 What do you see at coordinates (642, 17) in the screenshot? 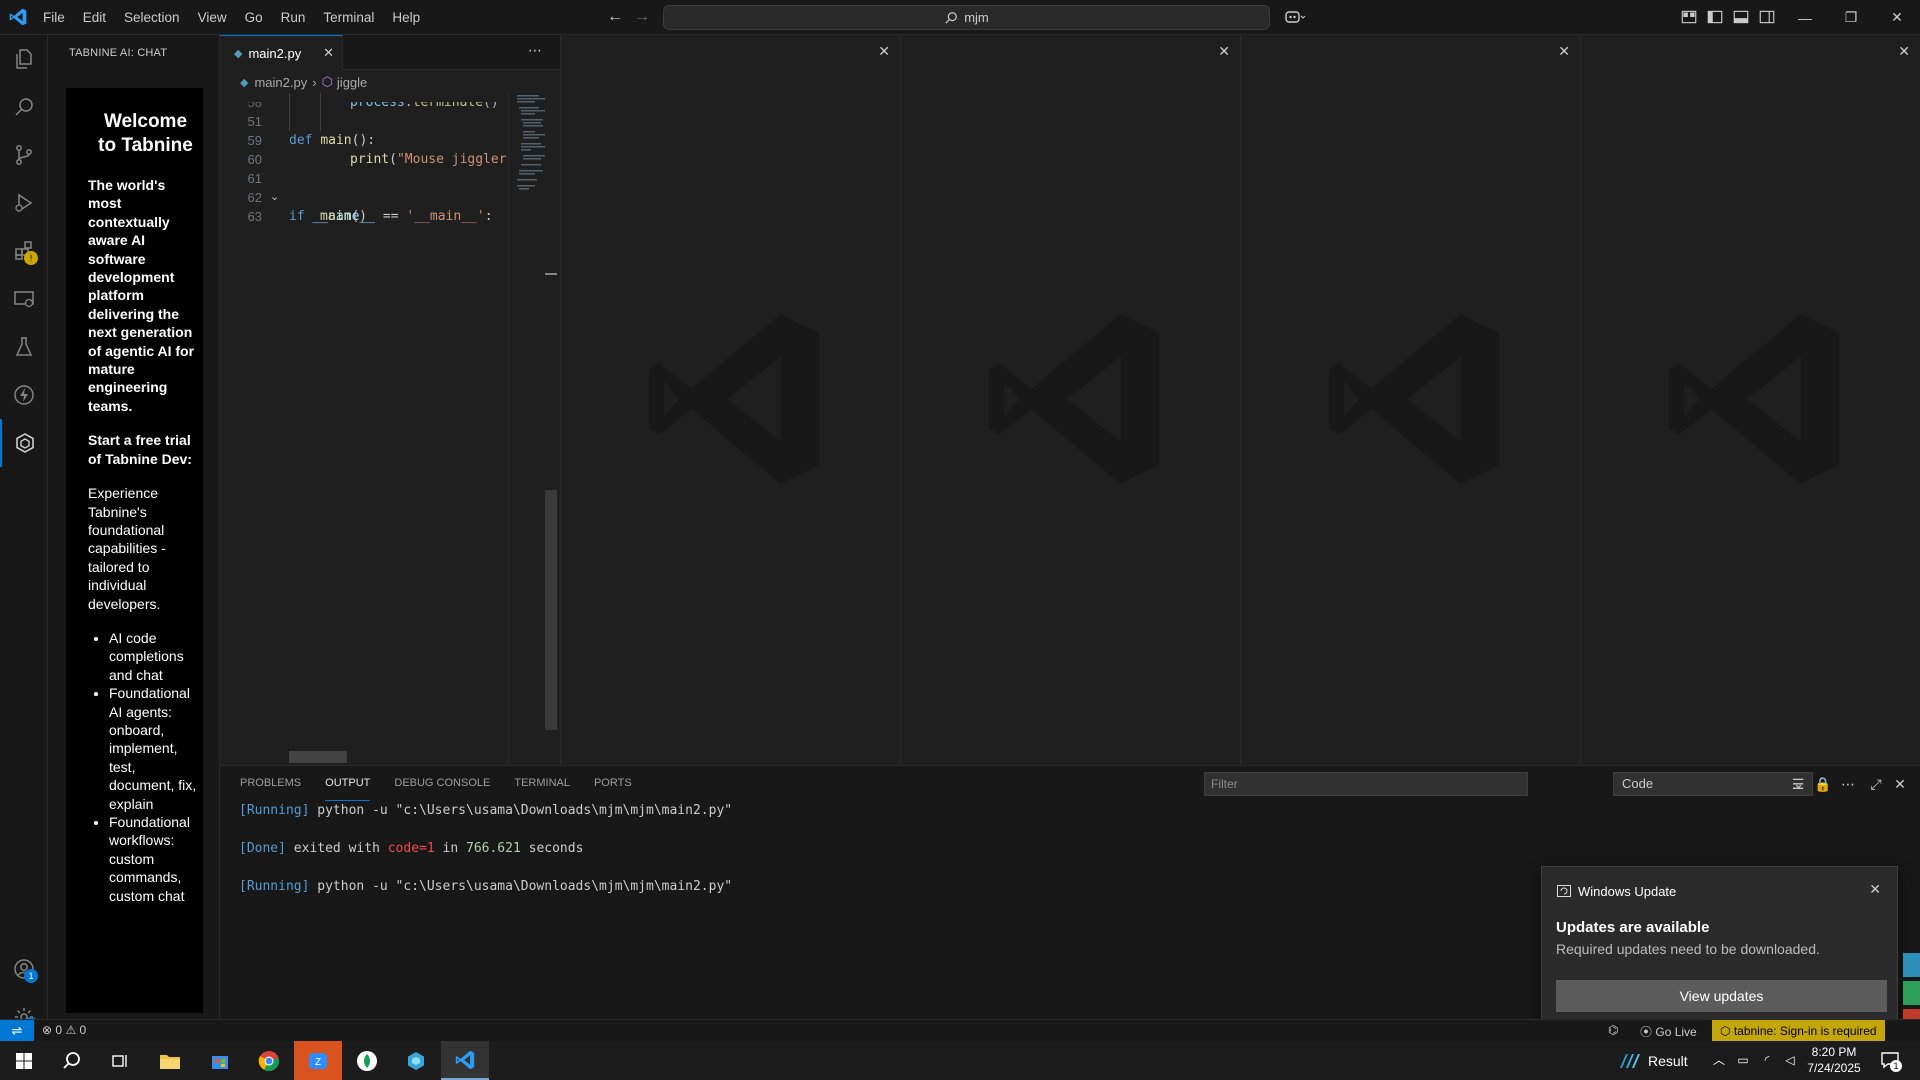
I see `forward-arrow-icon: →` at bounding box center [642, 17].